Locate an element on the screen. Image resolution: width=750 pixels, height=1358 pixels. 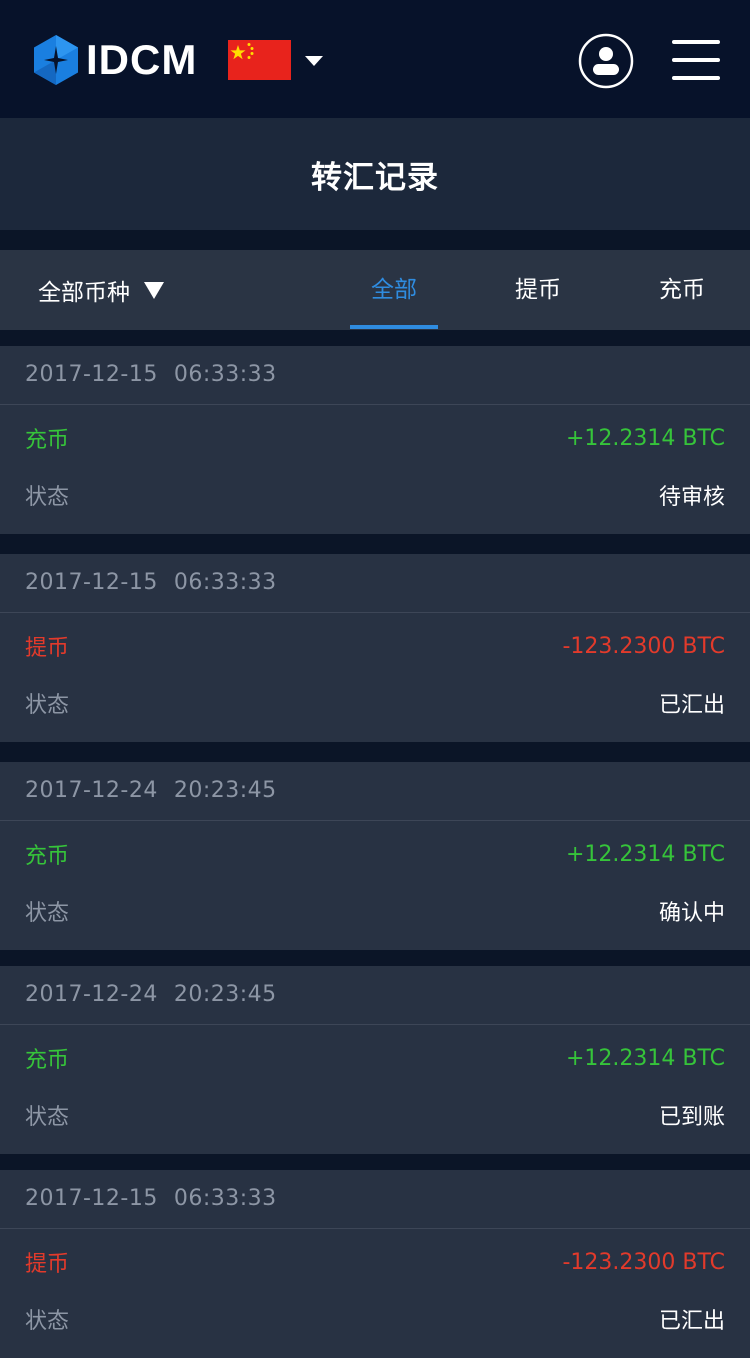
top-nav-bar: IDCM is located at coordinates (375, 59).